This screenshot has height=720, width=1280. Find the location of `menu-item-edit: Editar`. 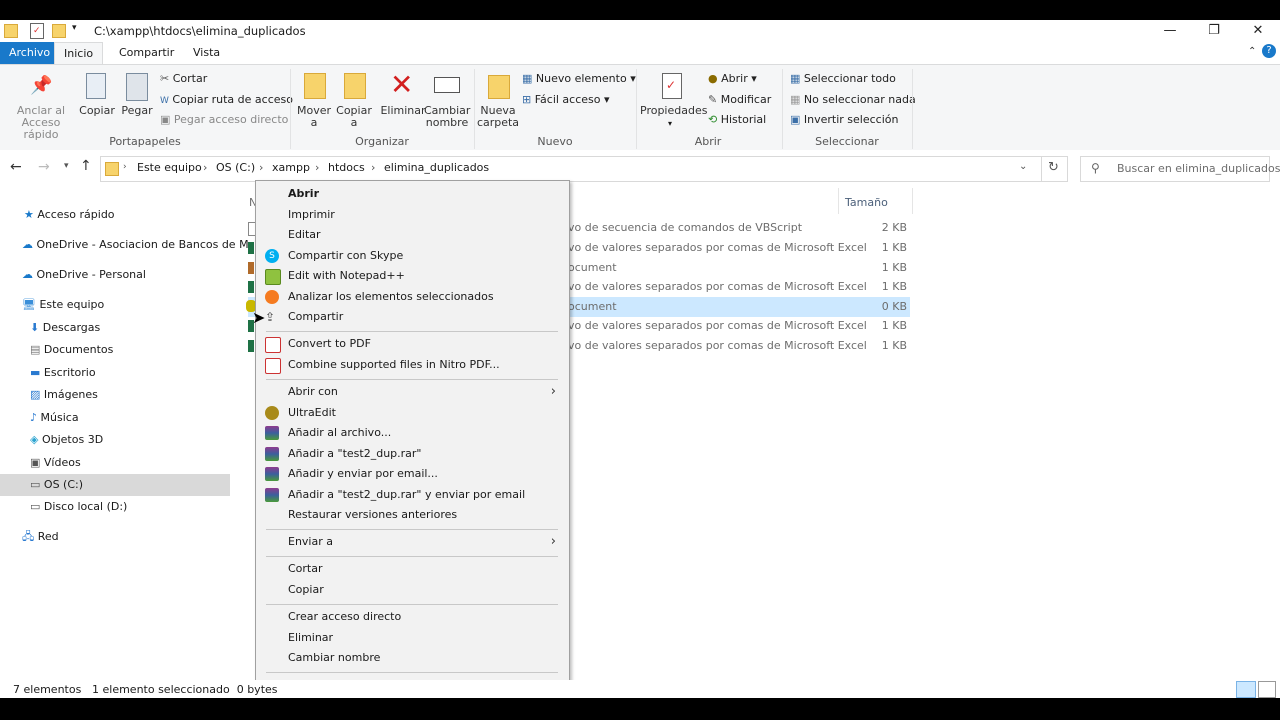

menu-item-edit: Editar is located at coordinates (412, 235).